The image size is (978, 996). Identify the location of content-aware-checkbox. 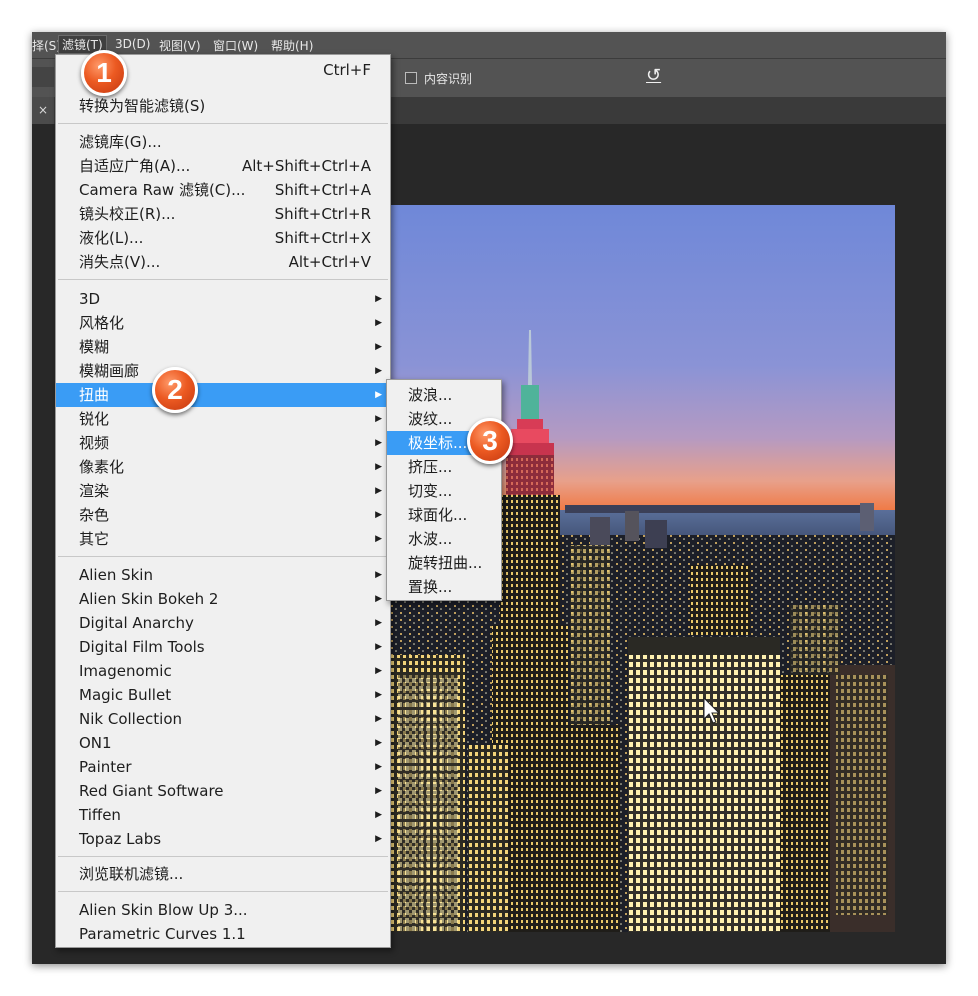
(411, 78).